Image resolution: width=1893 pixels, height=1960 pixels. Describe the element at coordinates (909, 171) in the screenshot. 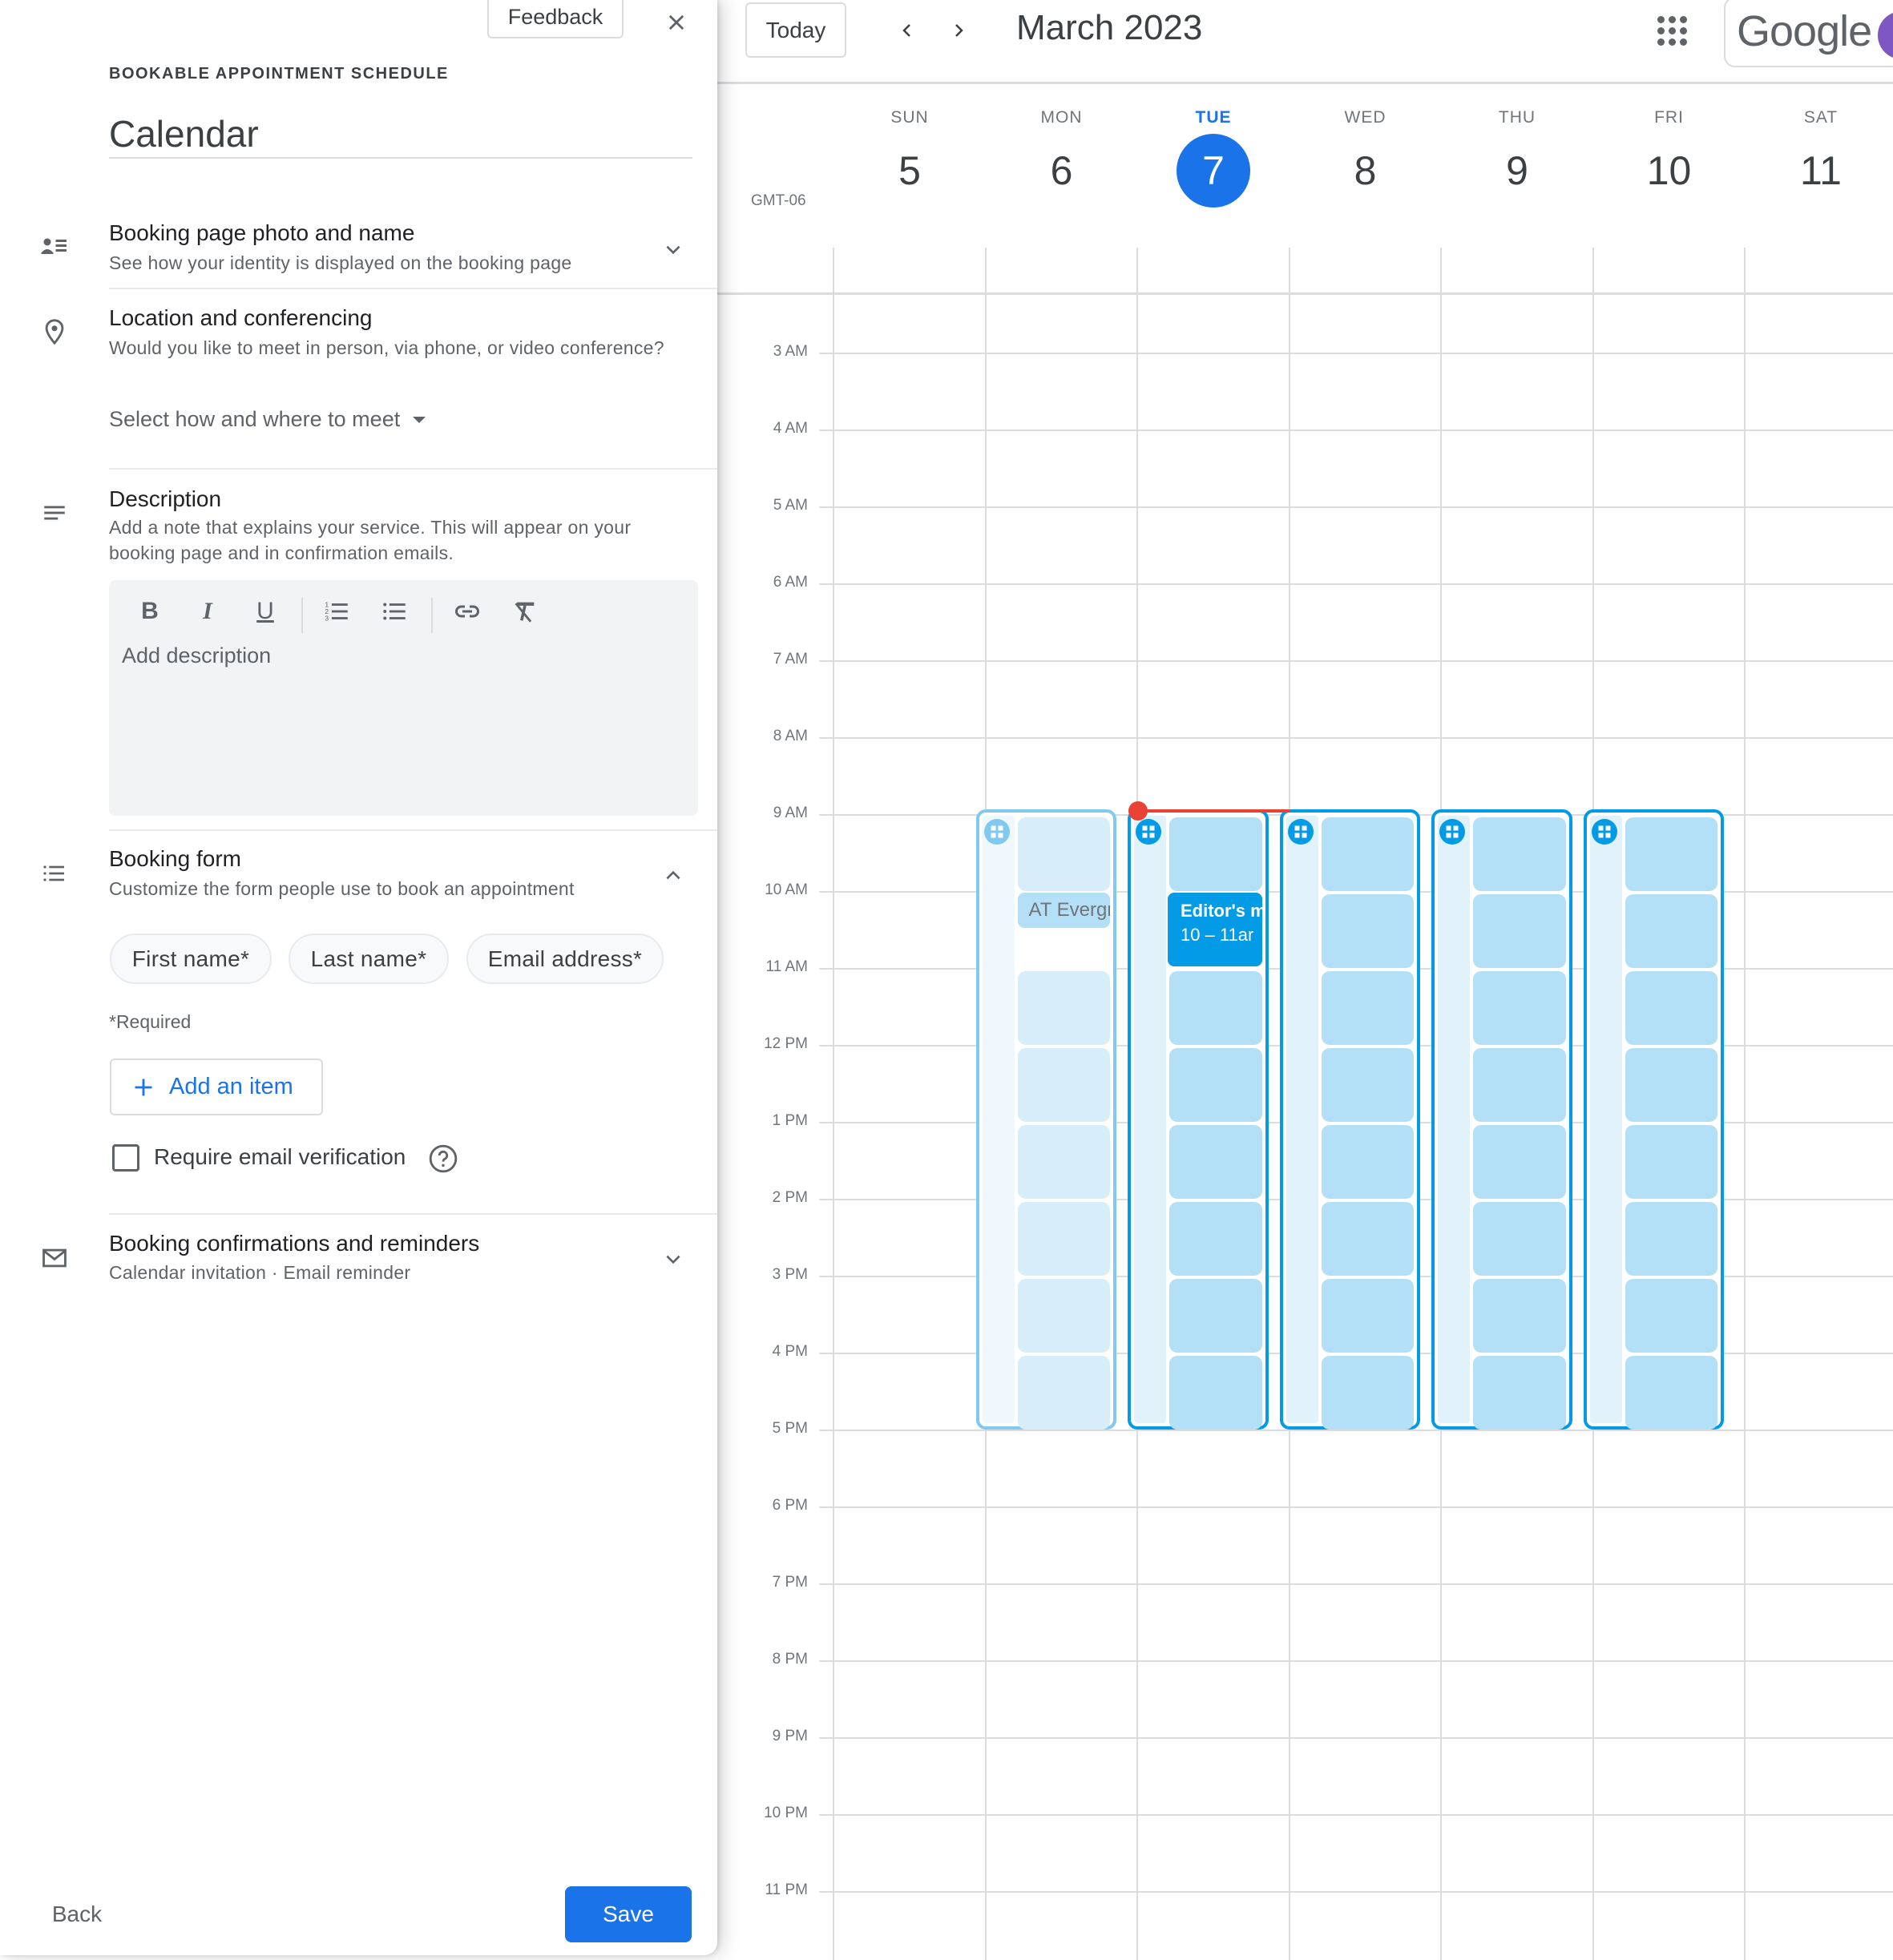

I see `day-number: 5` at that location.